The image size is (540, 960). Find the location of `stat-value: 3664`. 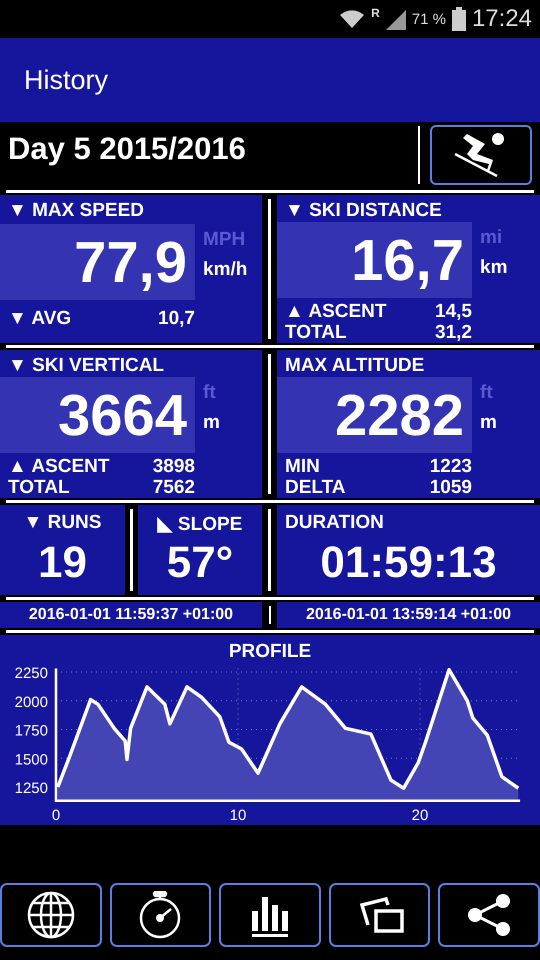

stat-value: 3664 is located at coordinates (97, 415).